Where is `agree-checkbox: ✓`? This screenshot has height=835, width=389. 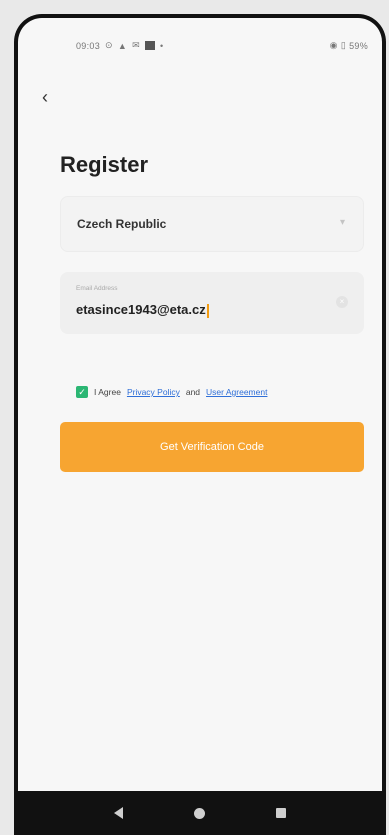
agree-checkbox: ✓ is located at coordinates (82, 392).